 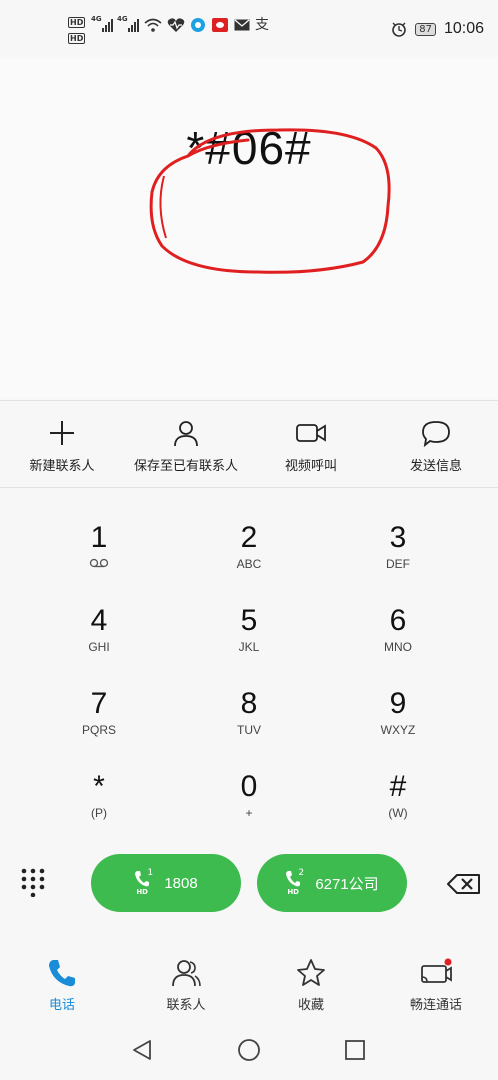 I want to click on bottom-tab-bar: 电话 联系人 收藏 畅连通话, so click(x=249, y=986).